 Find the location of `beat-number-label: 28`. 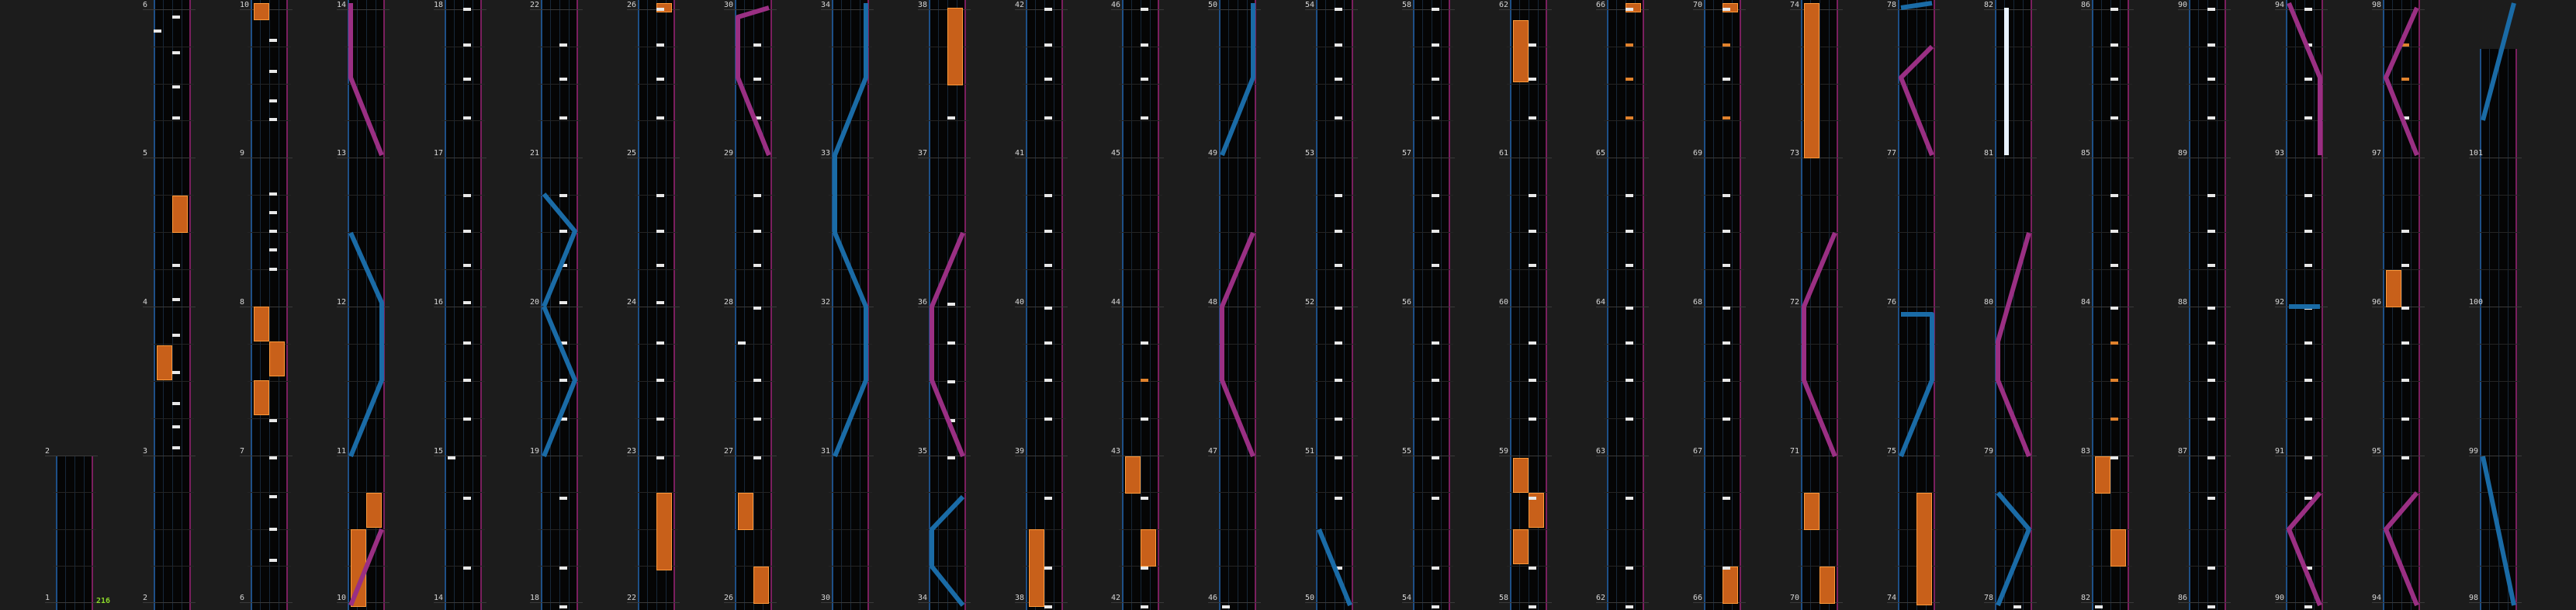

beat-number-label: 28 is located at coordinates (729, 302).